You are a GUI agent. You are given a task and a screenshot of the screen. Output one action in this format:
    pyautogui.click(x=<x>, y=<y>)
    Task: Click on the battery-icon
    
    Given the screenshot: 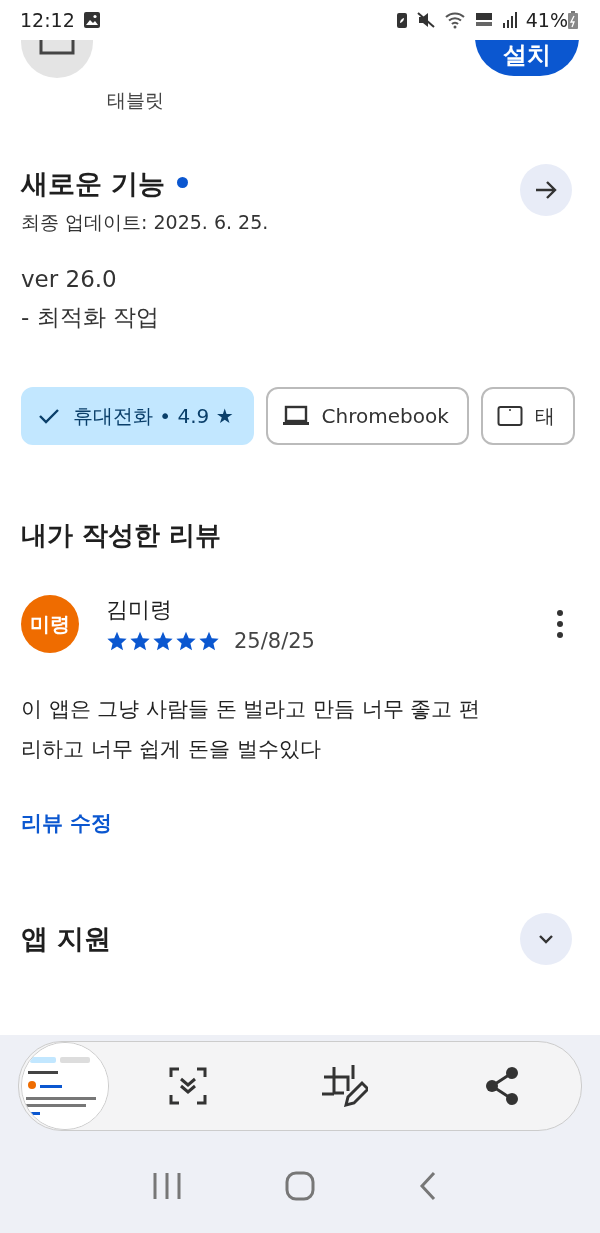 What is the action you would take?
    pyautogui.click(x=573, y=20)
    